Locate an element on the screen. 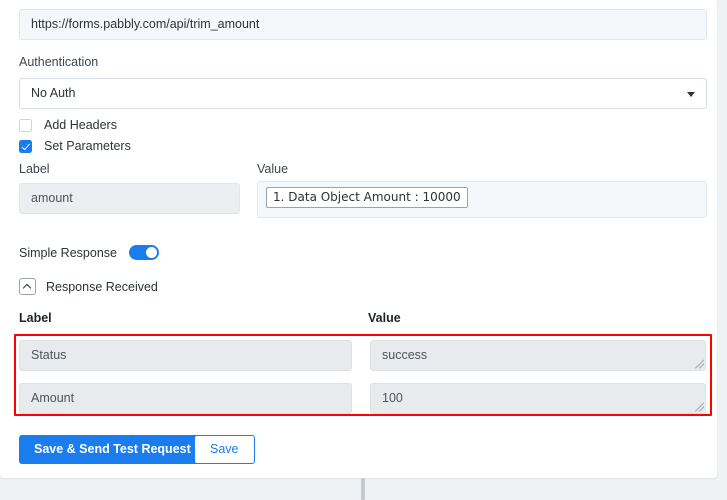  request-url-input: https://forms.pabbly.com/api/trim_amount is located at coordinates (363, 24).